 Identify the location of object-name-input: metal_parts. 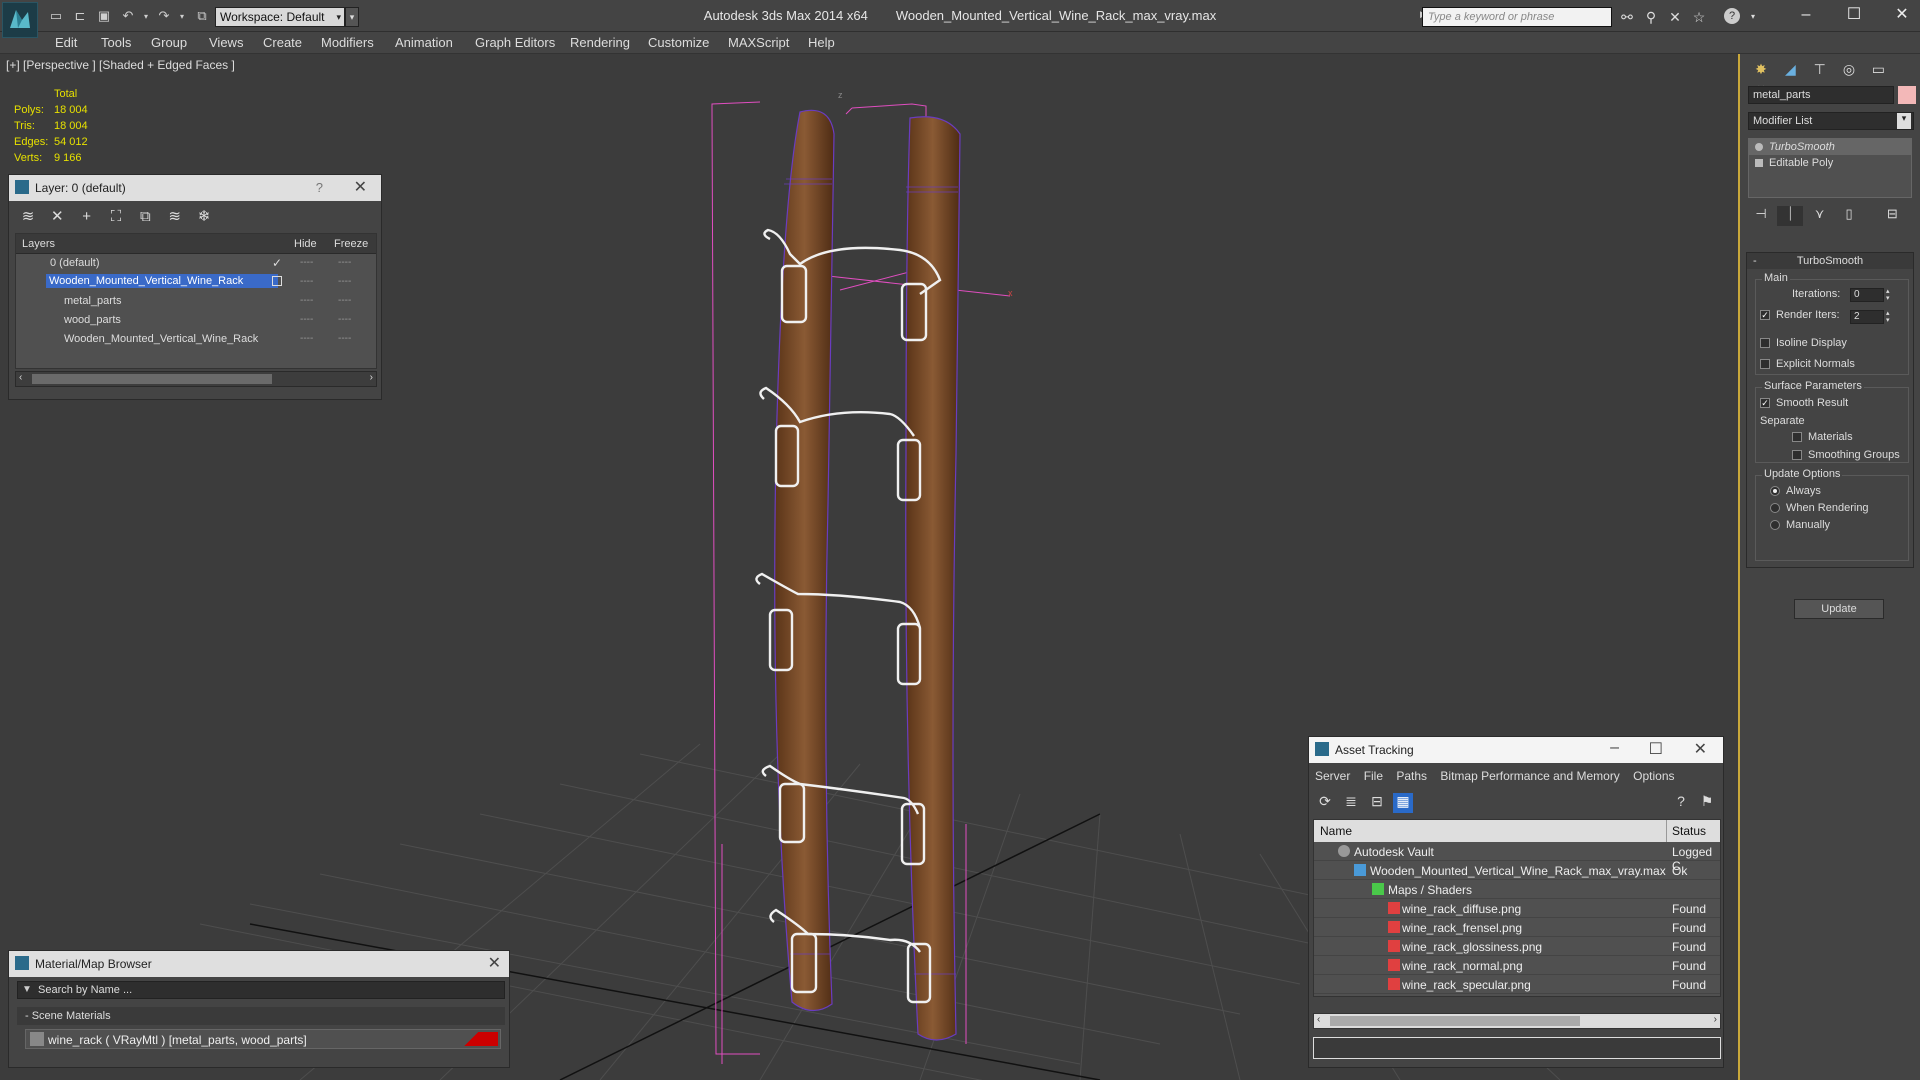
(1821, 95).